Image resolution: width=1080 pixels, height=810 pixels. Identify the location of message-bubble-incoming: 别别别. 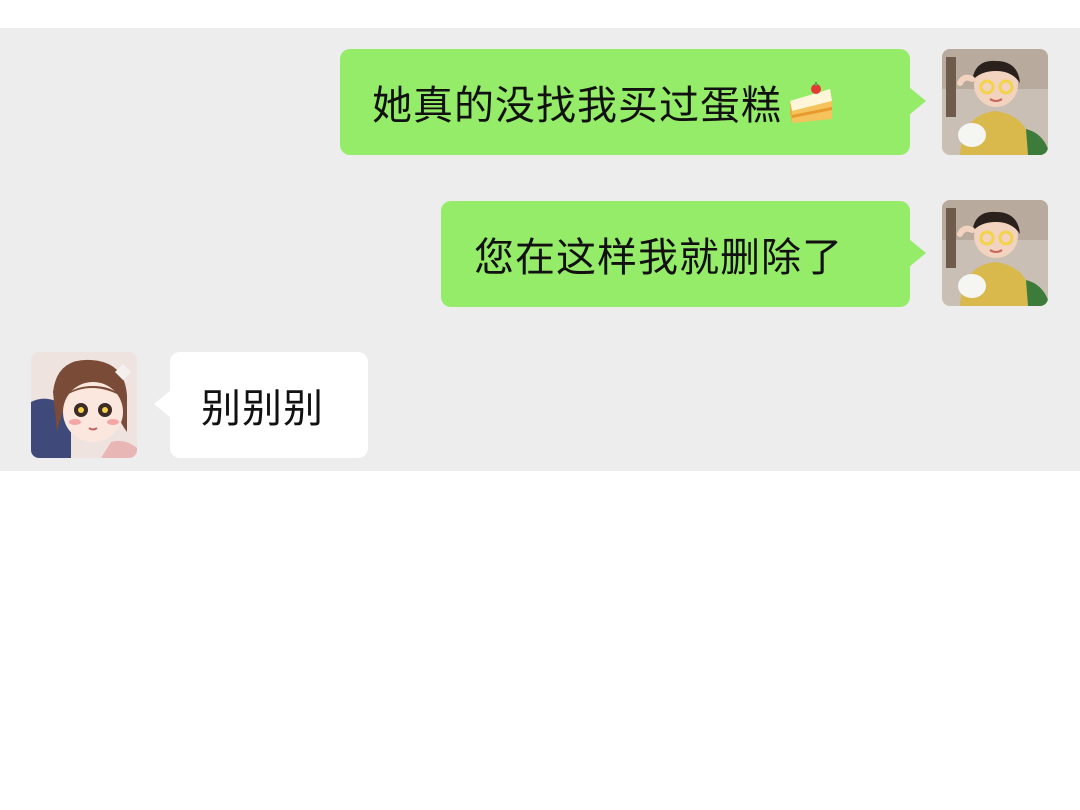
(261, 405).